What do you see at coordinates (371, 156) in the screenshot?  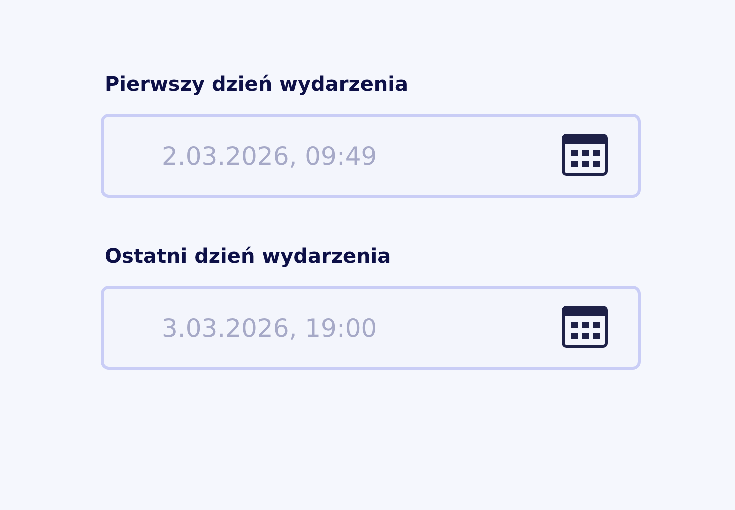 I see `date-field: 2.03.2026, 09:49` at bounding box center [371, 156].